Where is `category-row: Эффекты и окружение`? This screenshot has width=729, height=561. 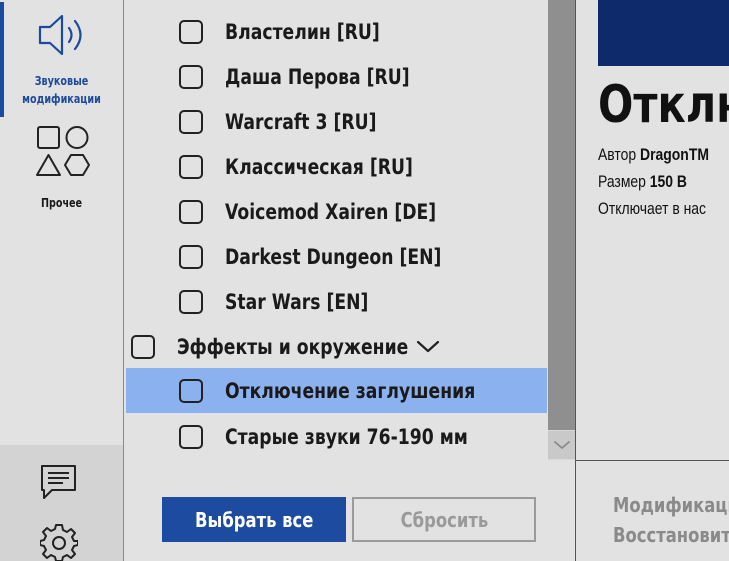
category-row: Эффекты и окружение is located at coordinates (295, 346).